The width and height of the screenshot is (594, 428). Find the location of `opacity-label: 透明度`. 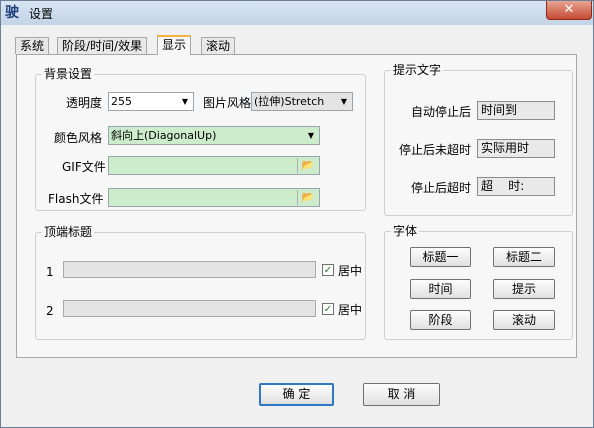

opacity-label: 透明度 is located at coordinates (84, 103).